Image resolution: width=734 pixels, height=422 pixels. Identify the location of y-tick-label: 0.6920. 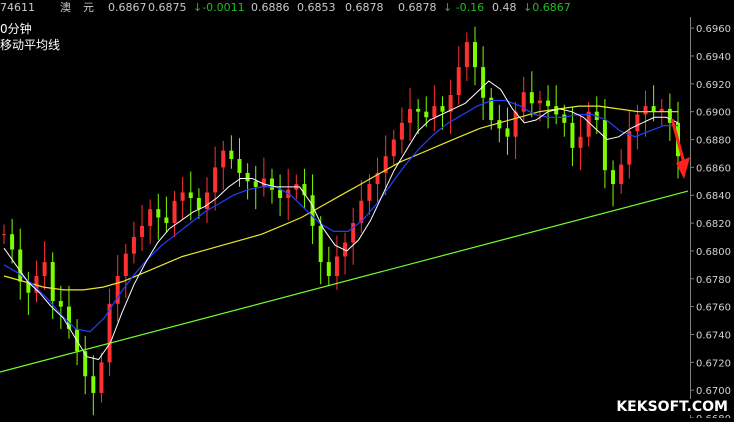
(713, 85).